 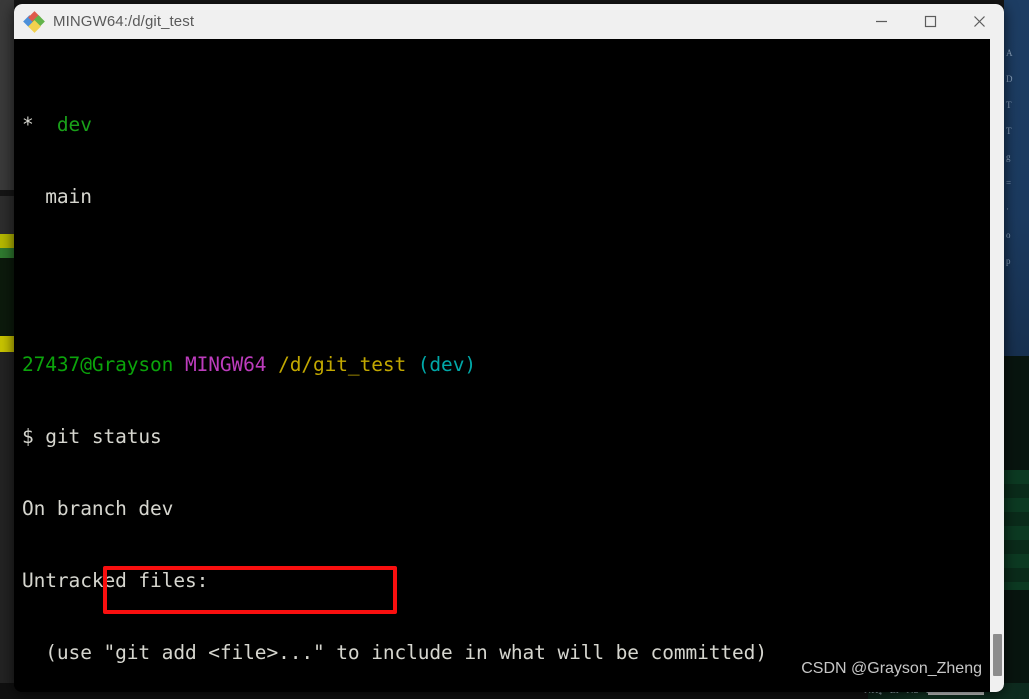 I want to click on prompt-line-1: 27437@Grayson MINGW64 /d/git_test (dev), so click(x=513, y=365).